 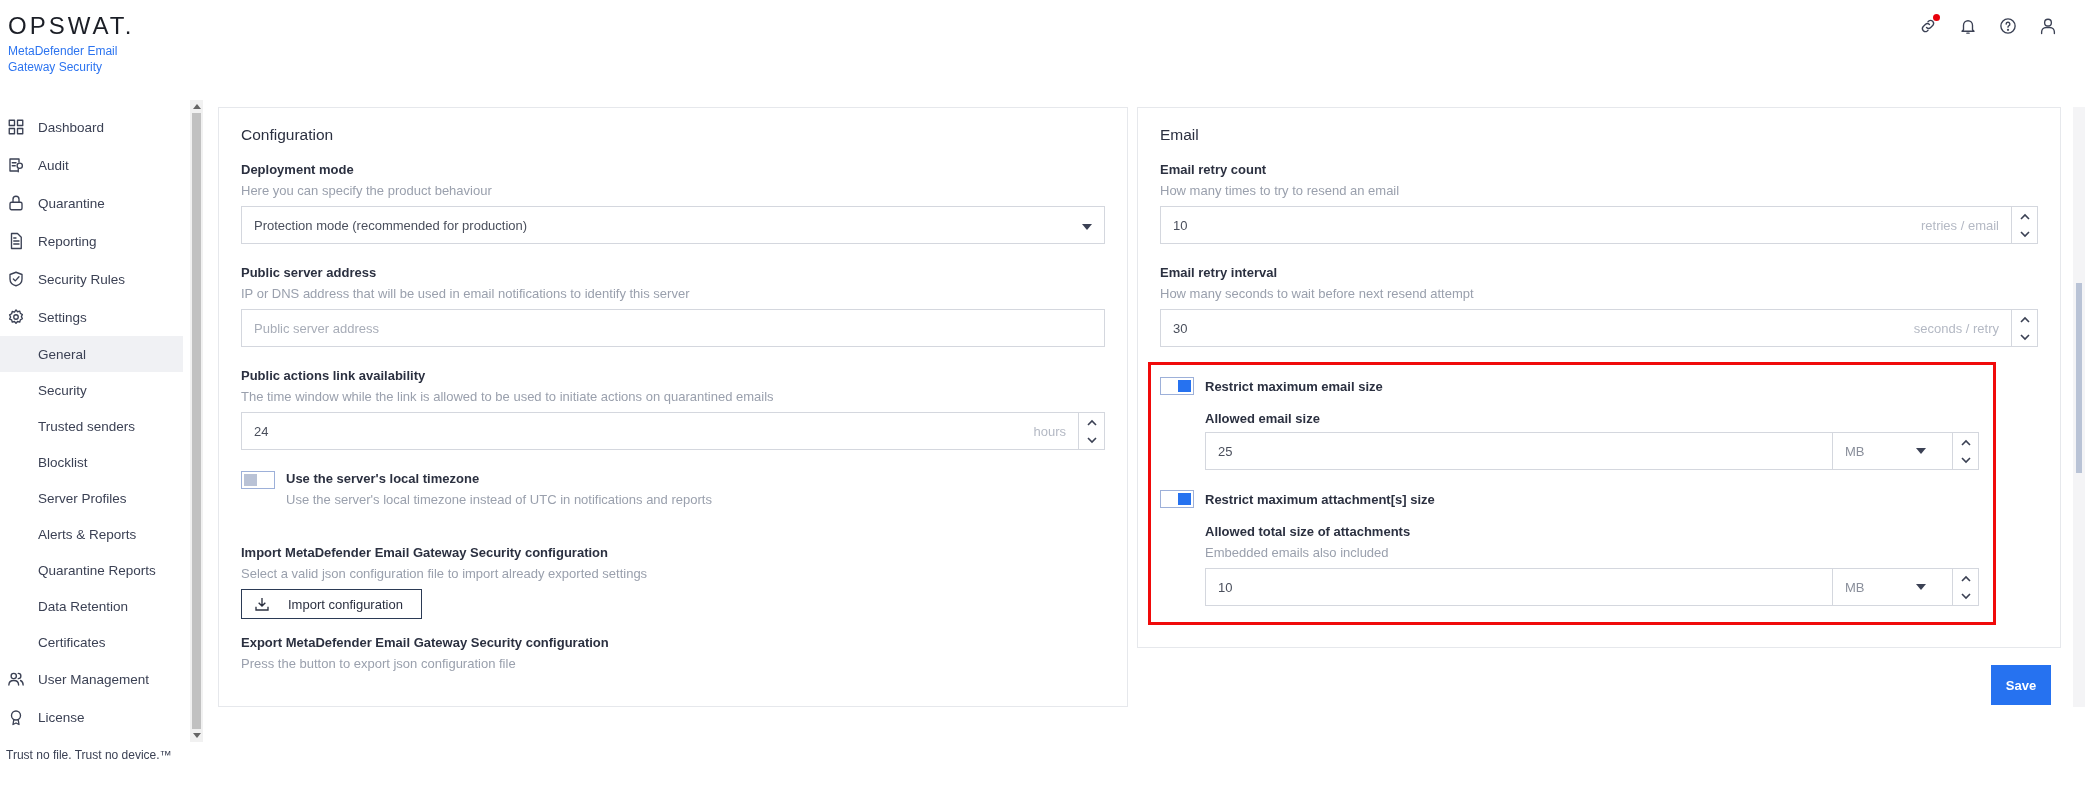 What do you see at coordinates (1263, 418) in the screenshot?
I see `field-label: Allowed email size` at bounding box center [1263, 418].